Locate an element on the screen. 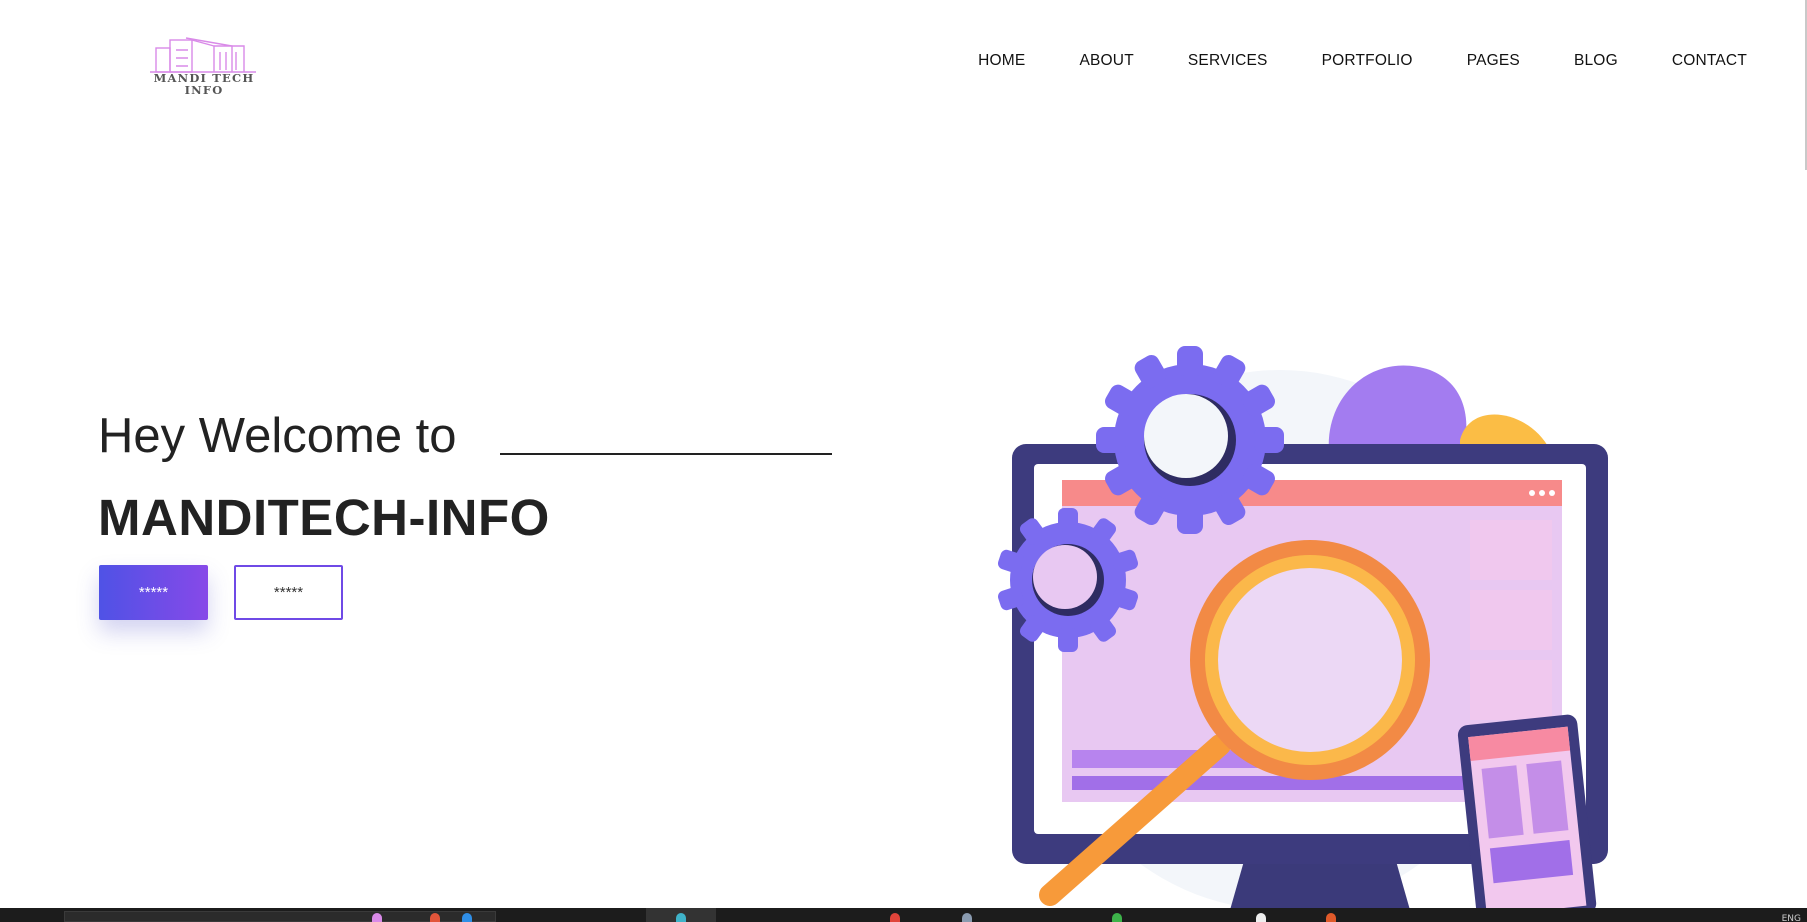  nav-services: SERVICES is located at coordinates (1228, 61).